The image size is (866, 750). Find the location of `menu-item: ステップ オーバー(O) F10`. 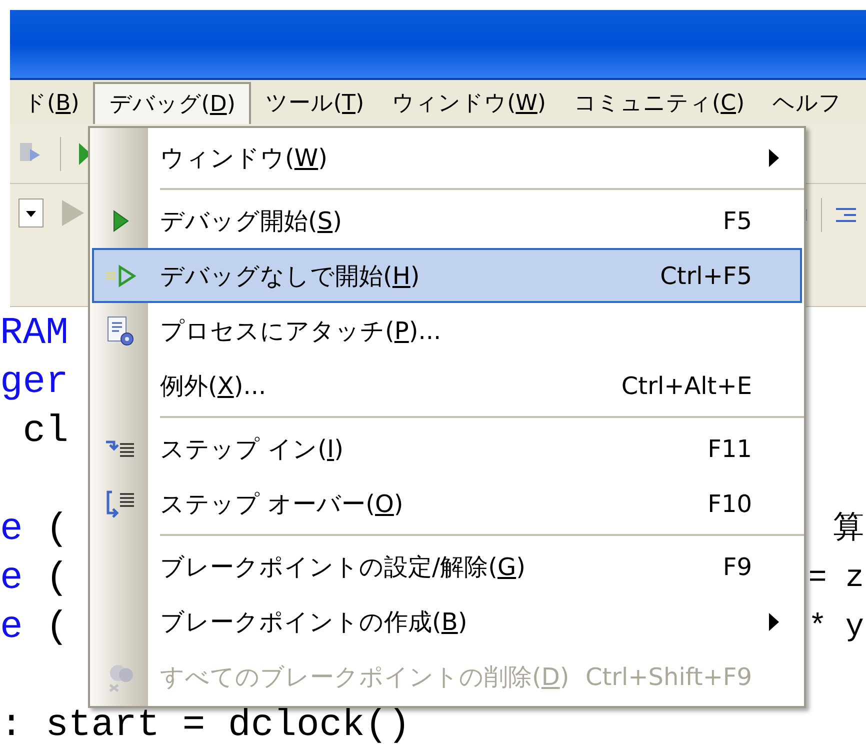

menu-item: ステップ オーバー(O) F10 is located at coordinates (447, 503).